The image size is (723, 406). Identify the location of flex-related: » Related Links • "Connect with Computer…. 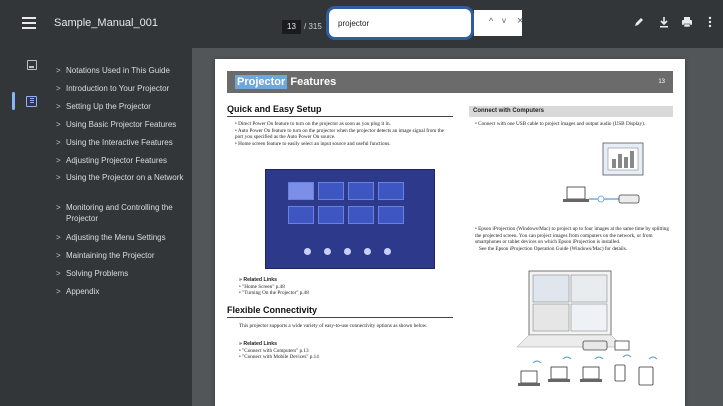
(346, 351).